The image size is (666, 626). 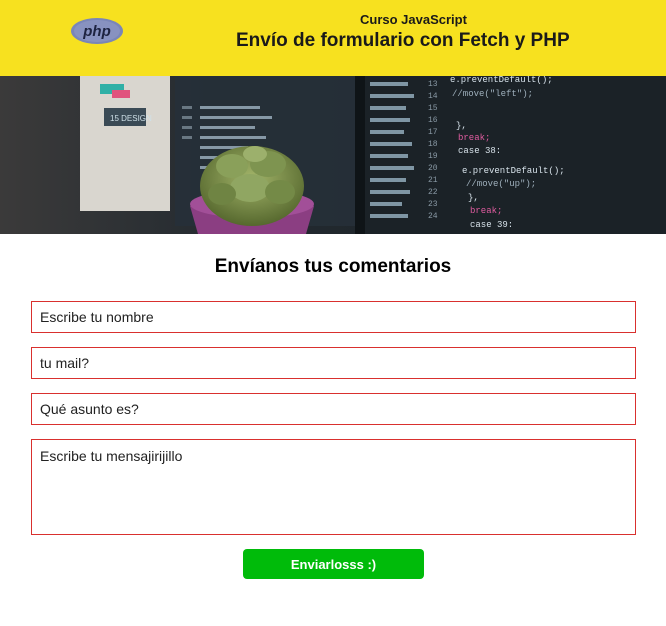 I want to click on page-title: Envío de formulario con Fetch y PHP, so click(x=403, y=40).